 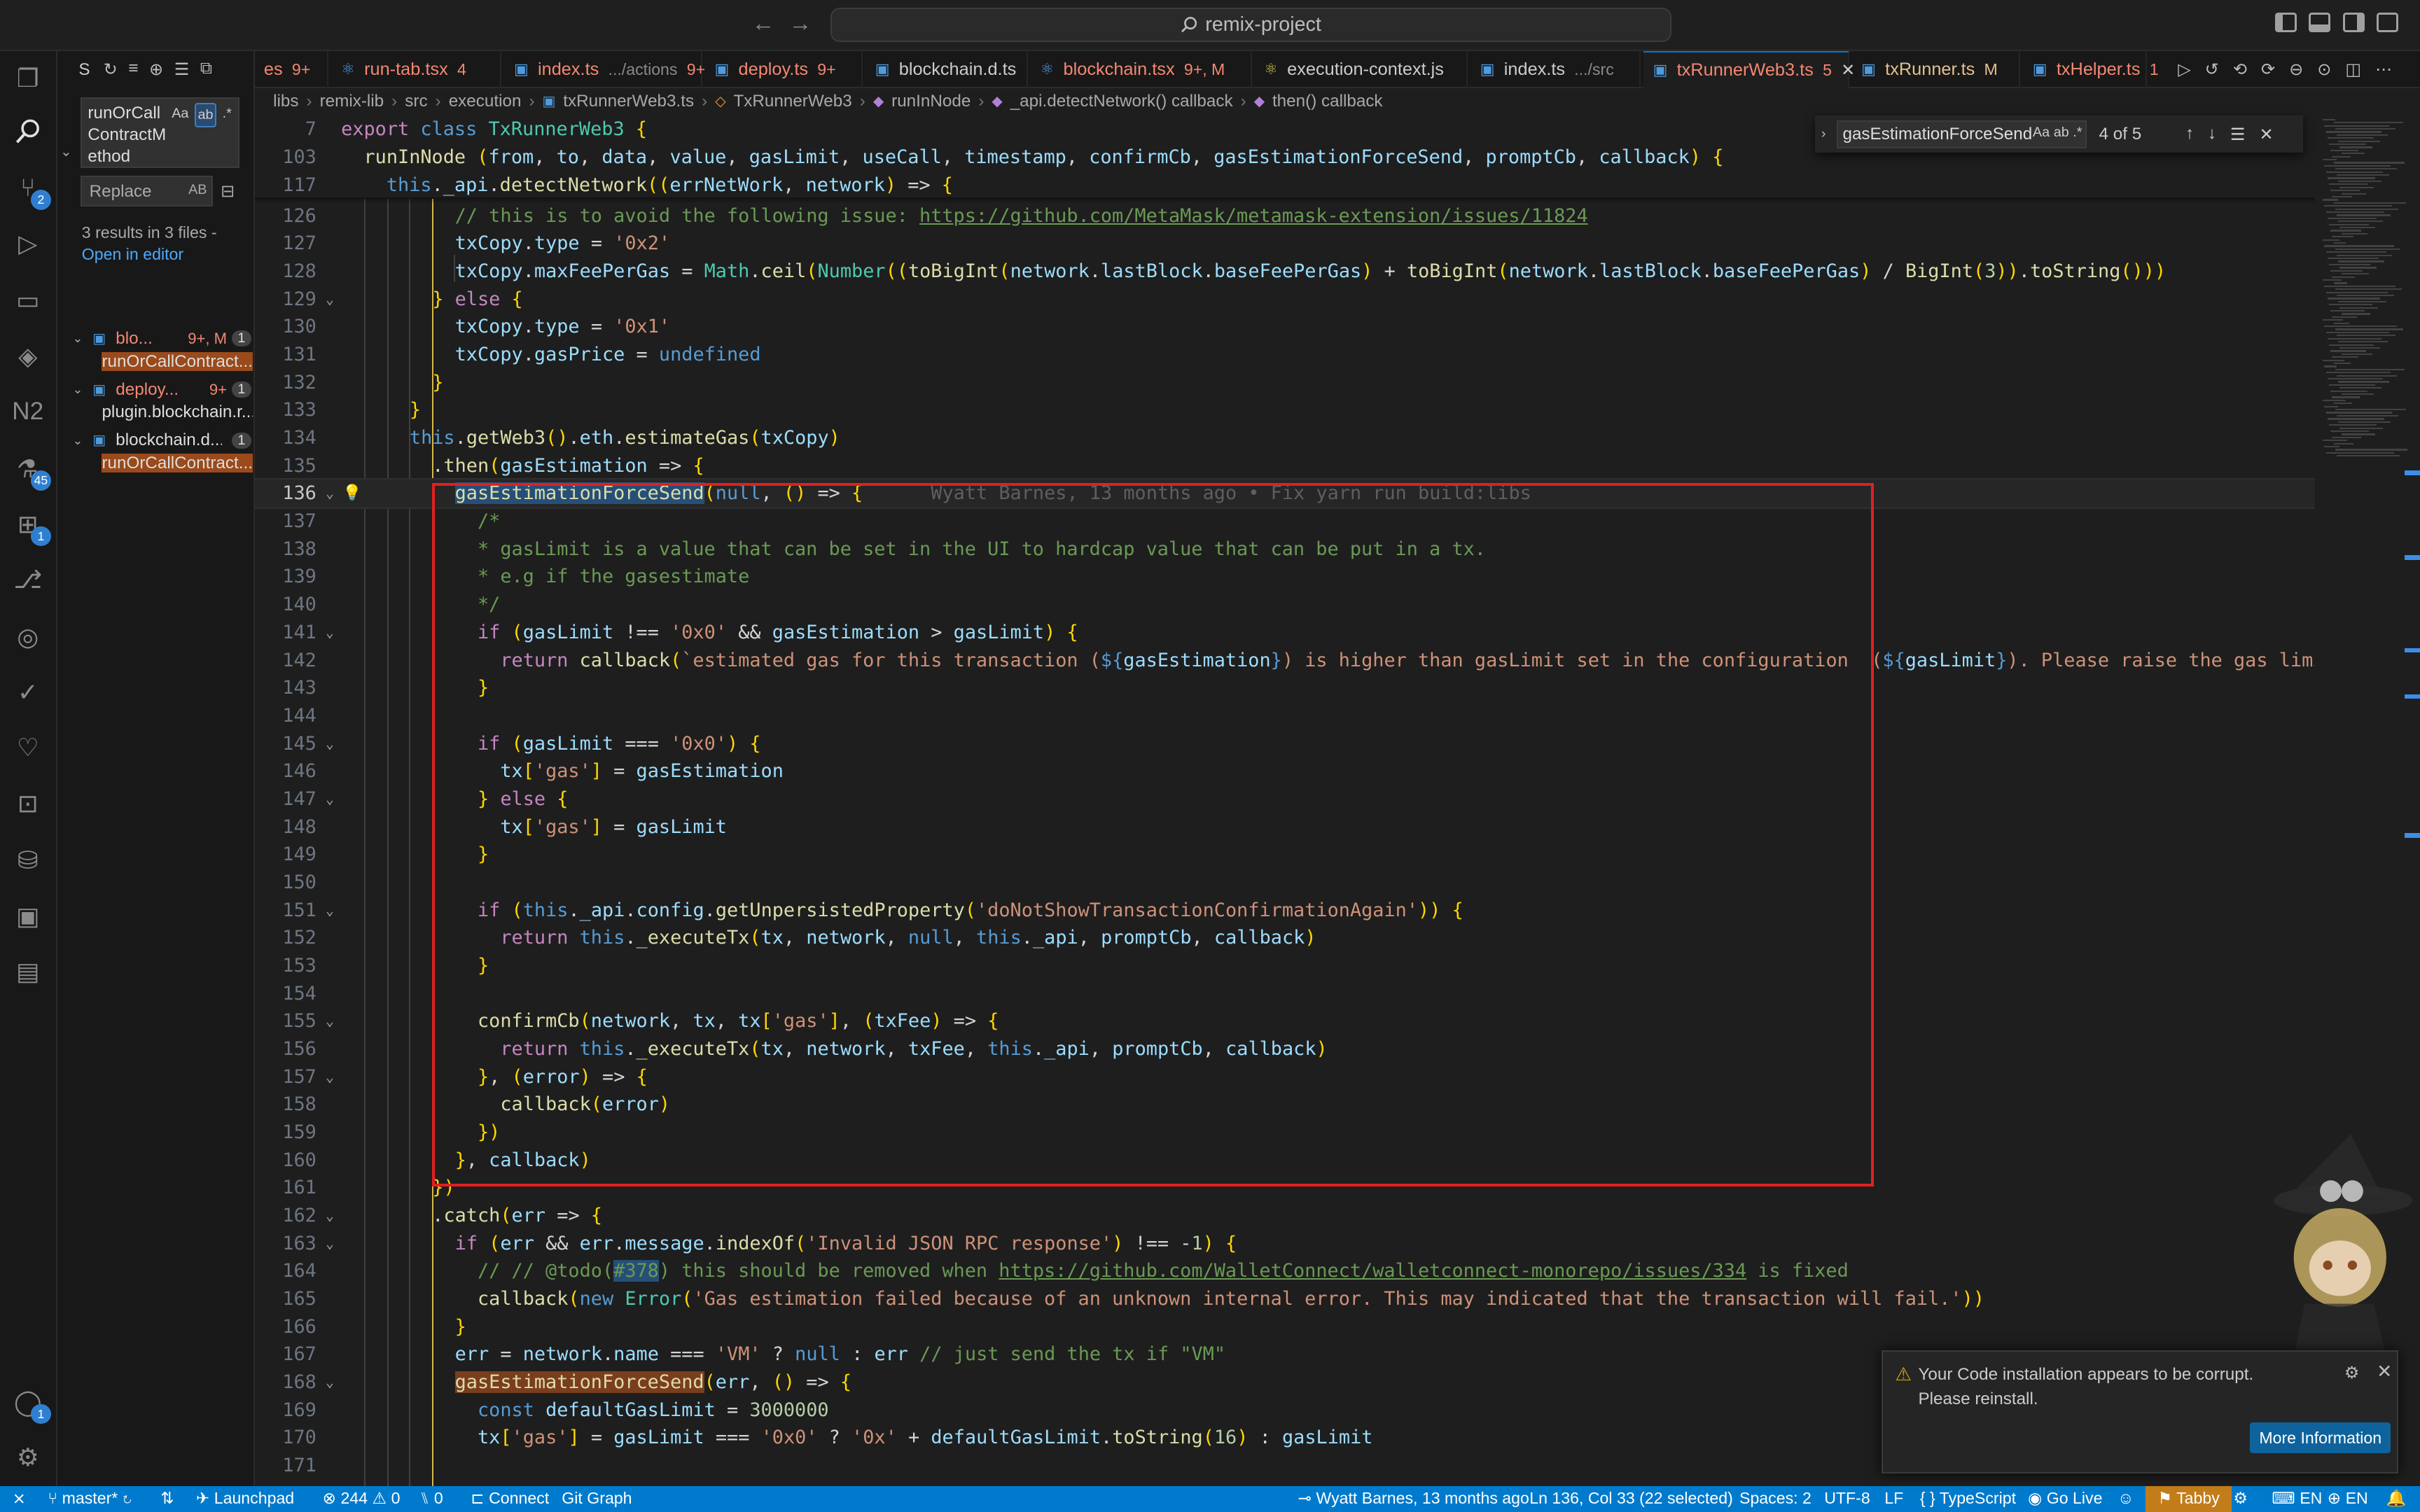 I want to click on breadcrumb-item: txRunnerWeb3.ts, so click(x=628, y=101).